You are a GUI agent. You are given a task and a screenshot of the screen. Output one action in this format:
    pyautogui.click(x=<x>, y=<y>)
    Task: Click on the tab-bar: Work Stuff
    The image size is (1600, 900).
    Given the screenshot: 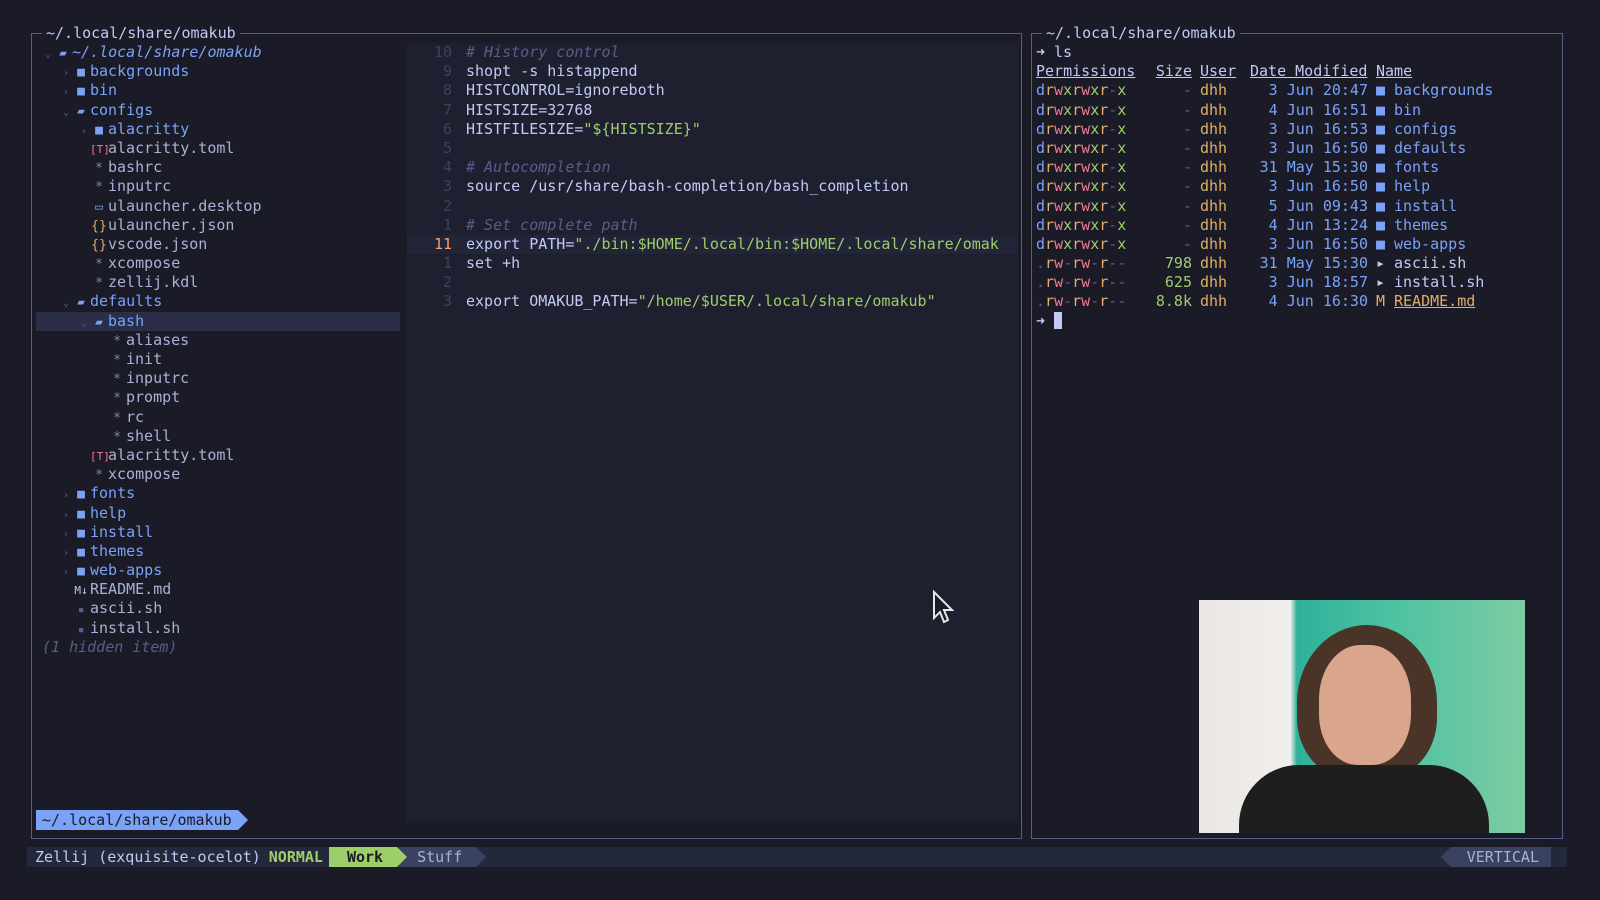 What is the action you would take?
    pyautogui.click(x=407, y=857)
    